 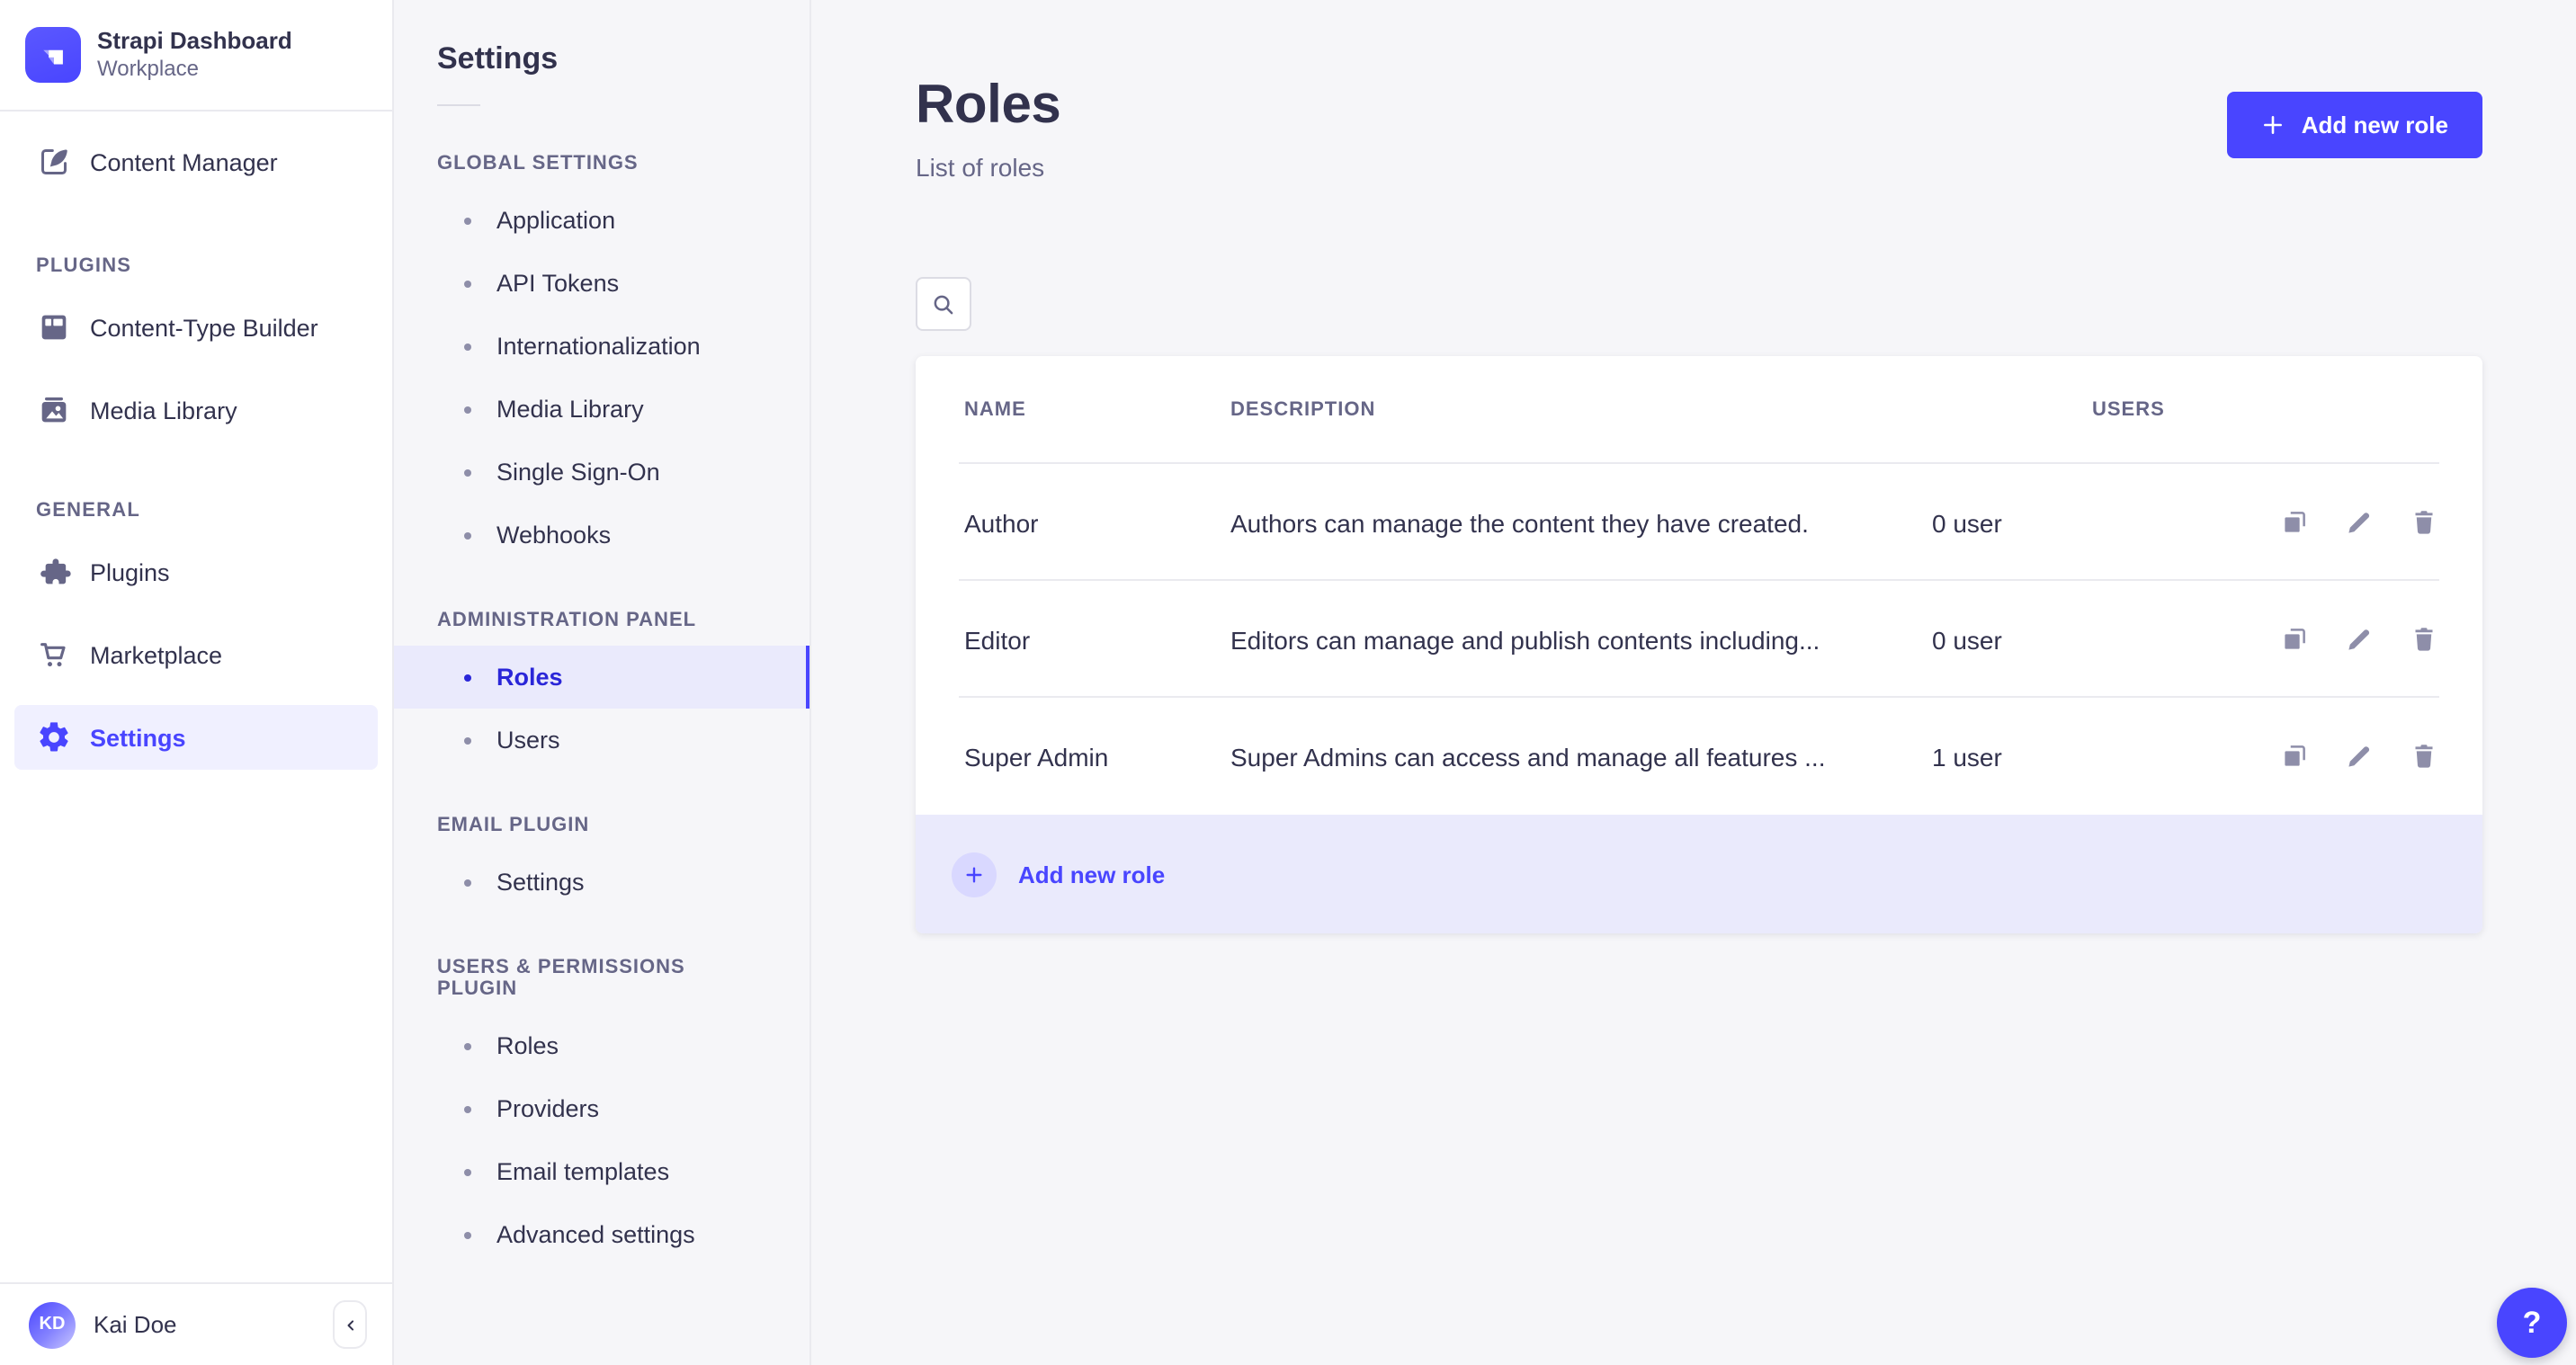 I want to click on sidebar-section-plugins: PLUGINS, so click(x=84, y=266).